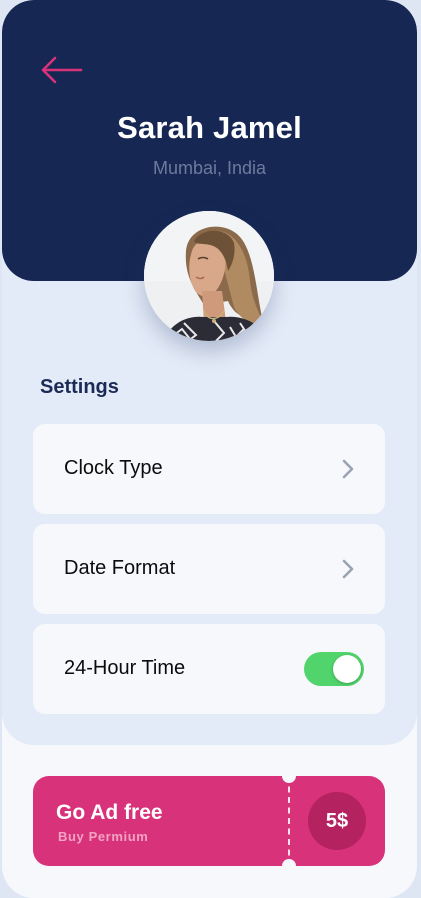 The height and width of the screenshot is (898, 421). I want to click on ticket-notch-bottom, so click(289, 862).